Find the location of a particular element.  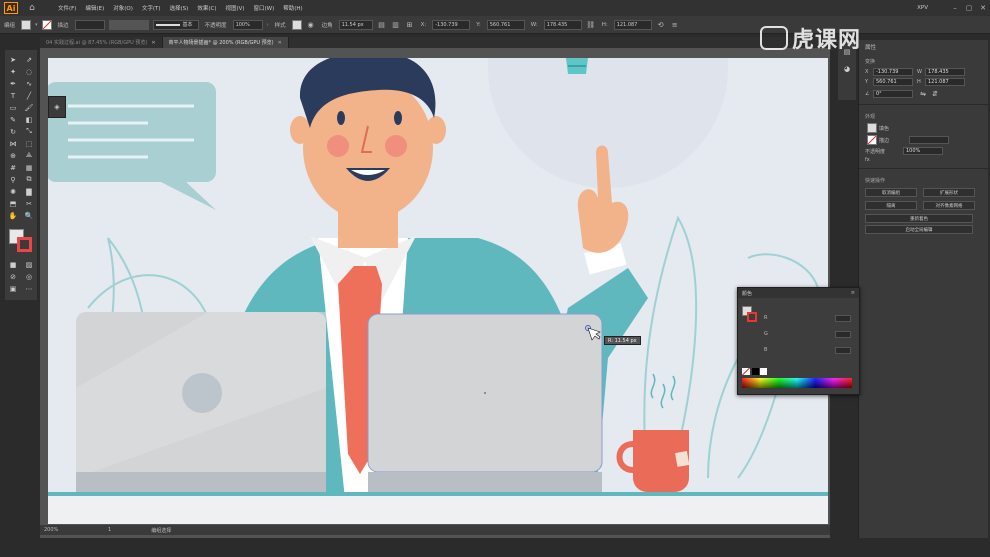

color-spectrum is located at coordinates (797, 383).